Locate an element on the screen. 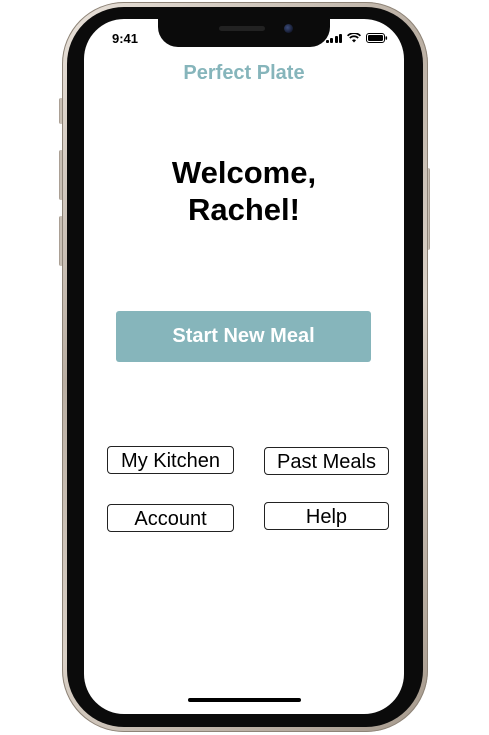 The width and height of the screenshot is (489, 735). start-new-meal-button: Start New Meal is located at coordinates (243, 336).